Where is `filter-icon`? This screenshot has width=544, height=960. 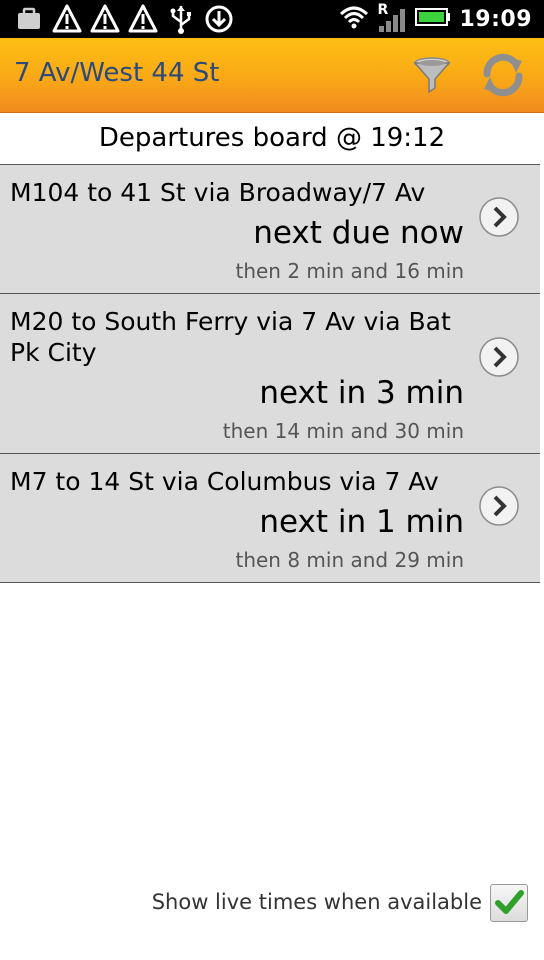 filter-icon is located at coordinates (432, 75).